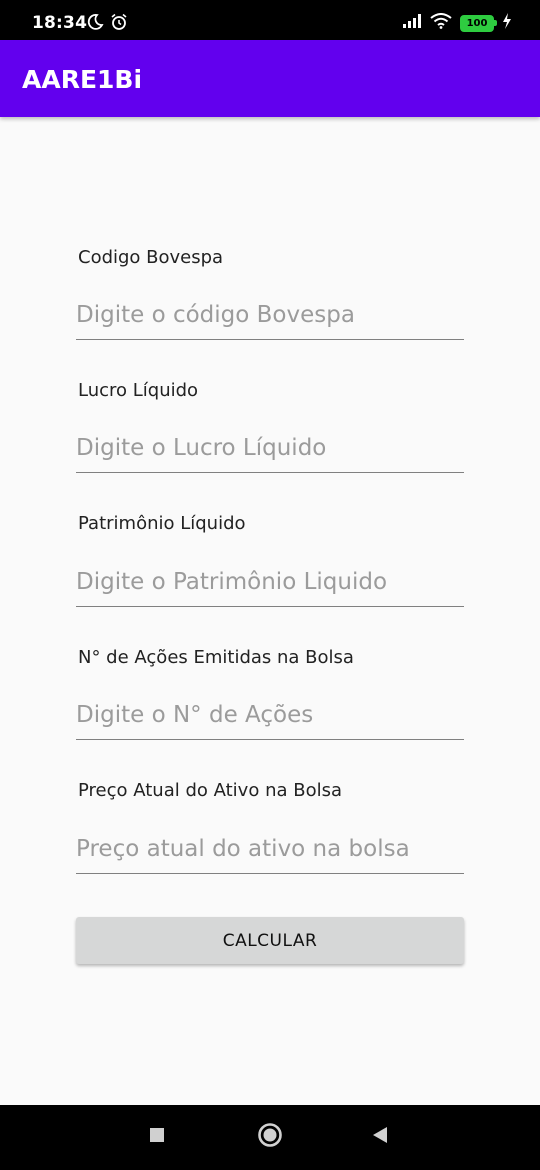 This screenshot has width=540, height=1170. Describe the element at coordinates (270, 584) in the screenshot. I see `patrimonio-liquido-input` at that location.